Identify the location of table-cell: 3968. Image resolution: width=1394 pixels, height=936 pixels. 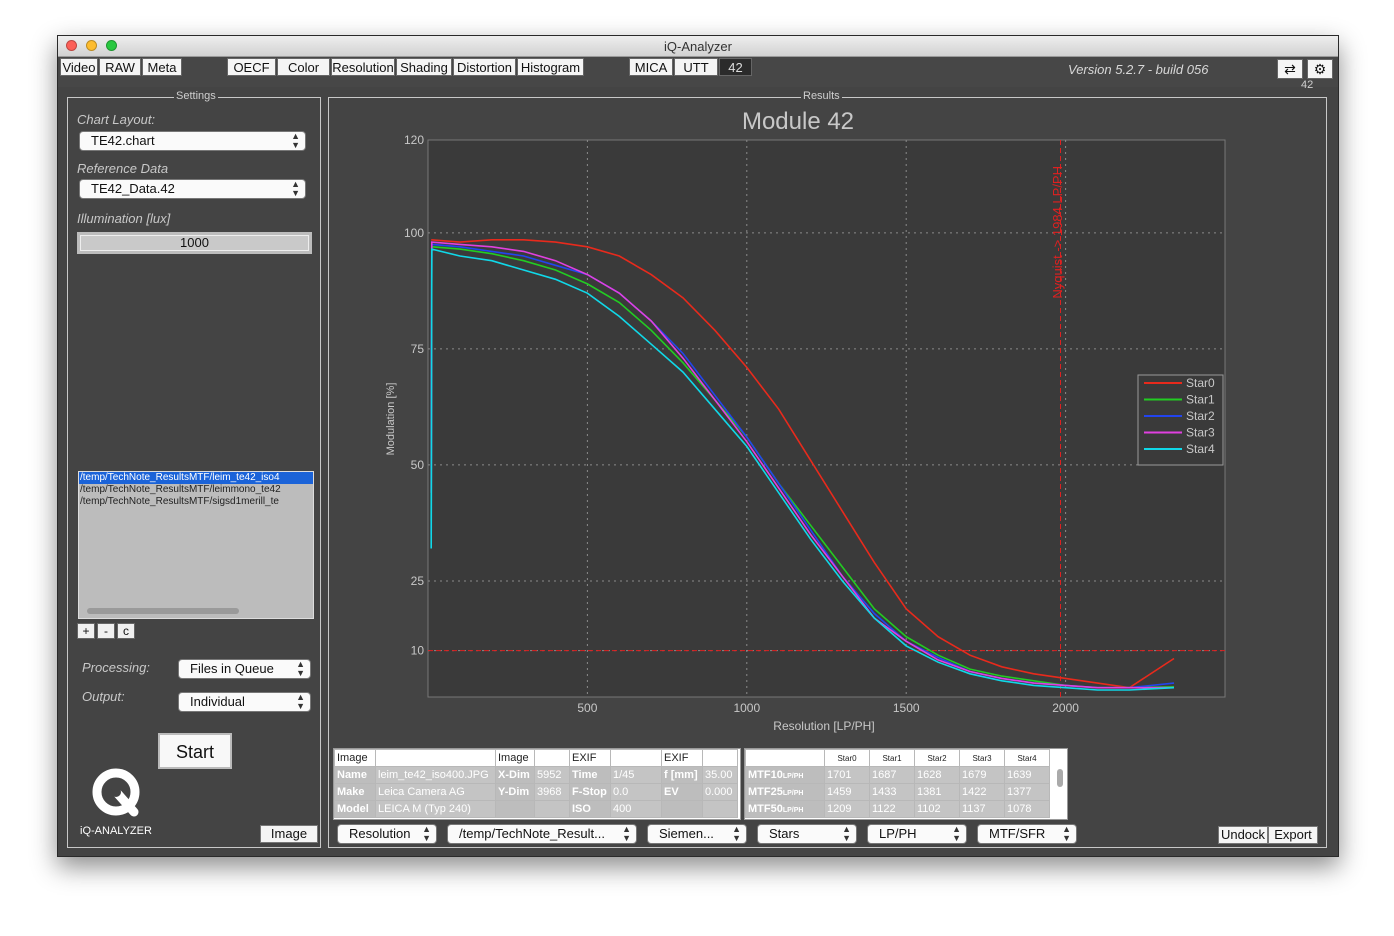
(552, 792).